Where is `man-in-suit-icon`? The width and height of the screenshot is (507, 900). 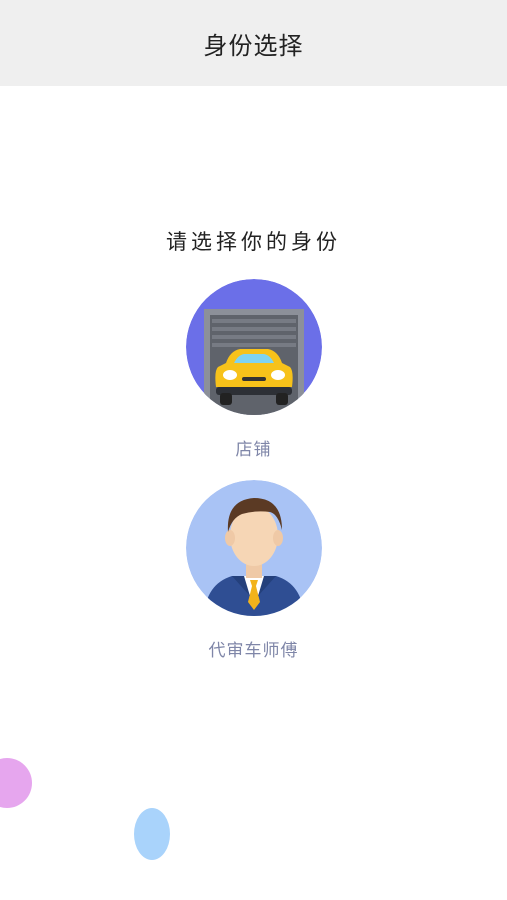 man-in-suit-icon is located at coordinates (253, 548).